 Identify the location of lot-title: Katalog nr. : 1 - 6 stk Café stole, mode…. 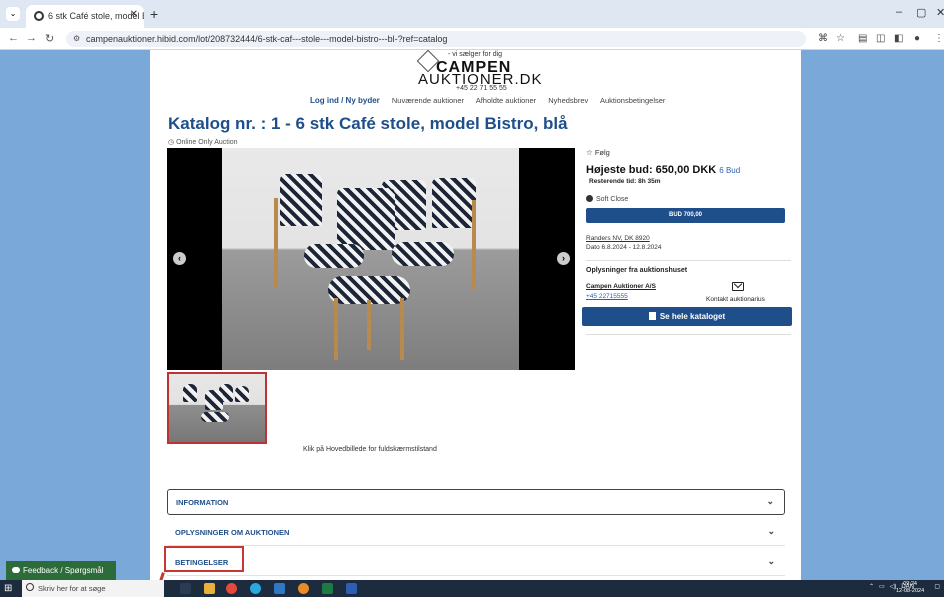
(368, 123).